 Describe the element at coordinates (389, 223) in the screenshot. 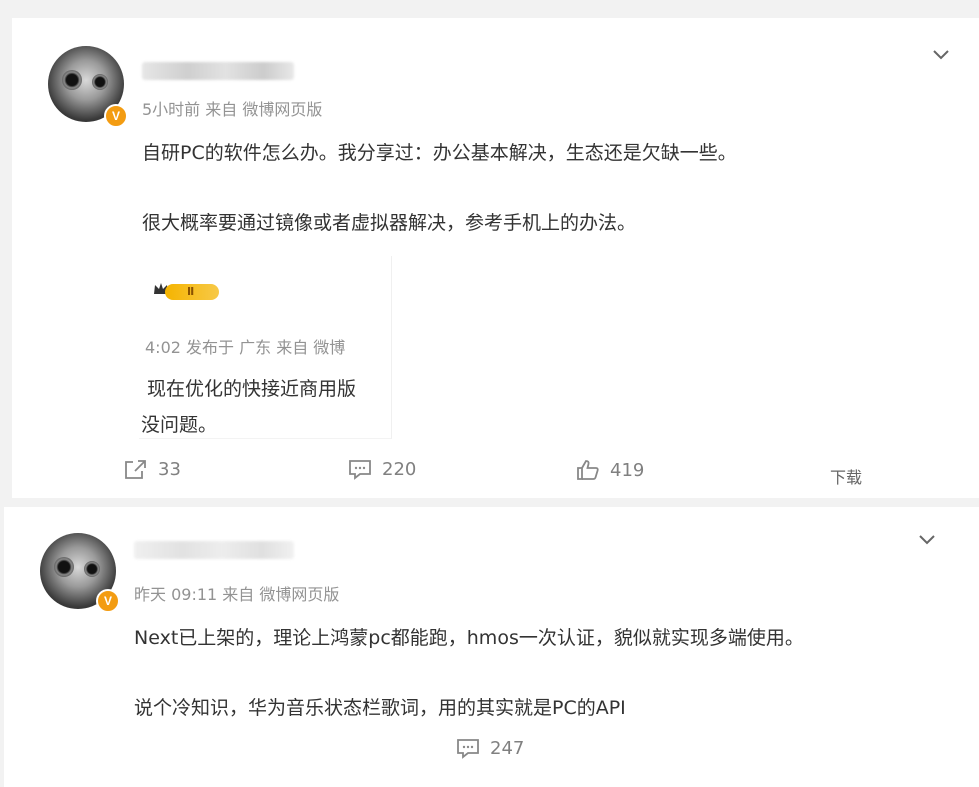

I see `post-text-line-2: 很大概率要通过镜像或者虚拟器解决，参考手机上的办法。` at that location.